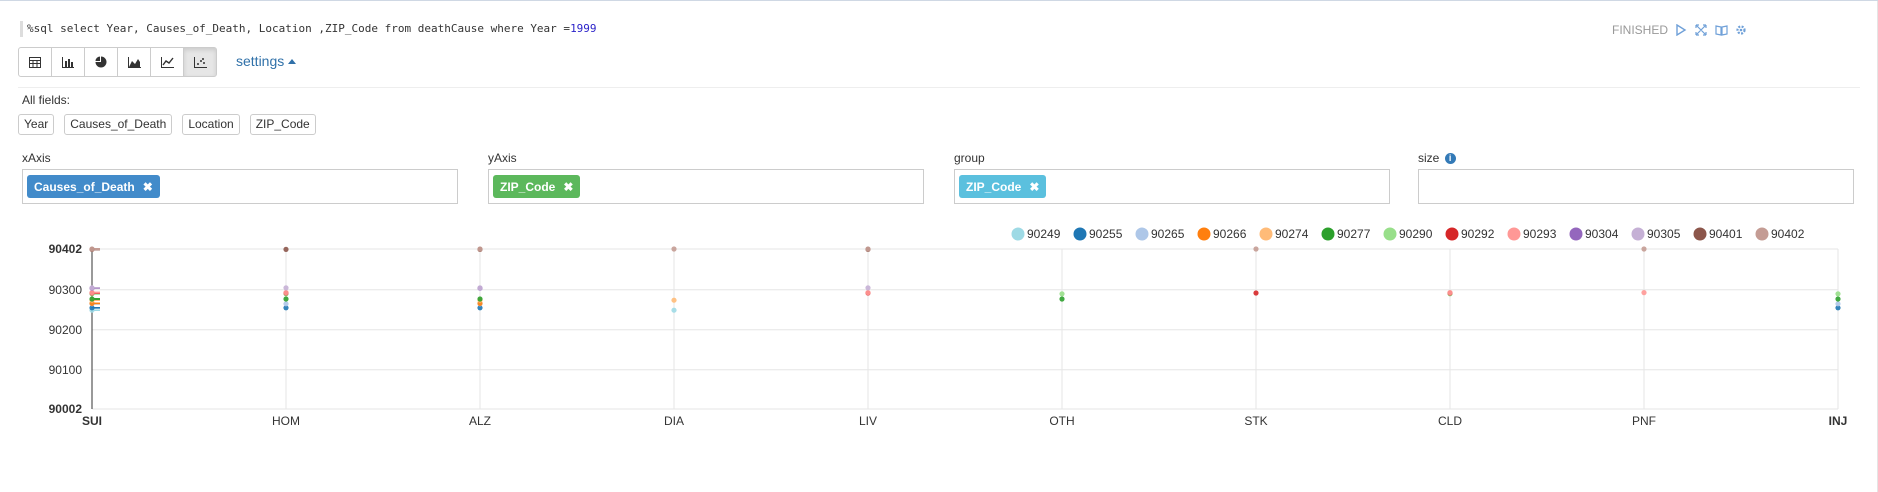 This screenshot has height=492, width=1878. What do you see at coordinates (480, 421) in the screenshot?
I see `x-tick-label: ALZ` at bounding box center [480, 421].